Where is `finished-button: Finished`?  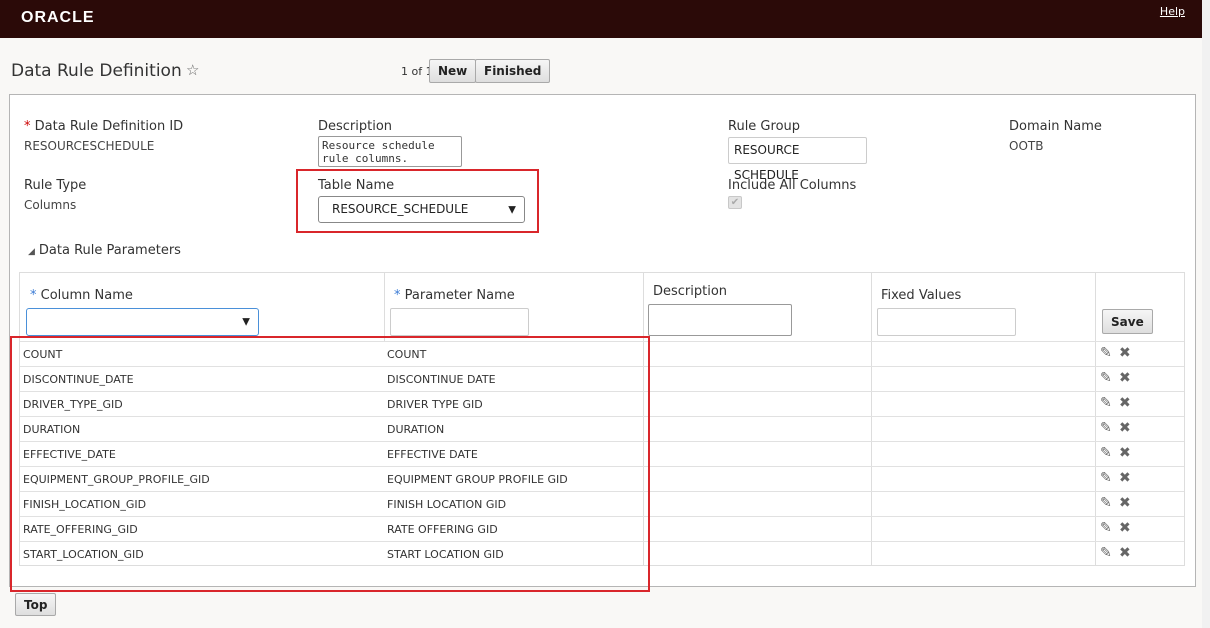
finished-button: Finished is located at coordinates (513, 71).